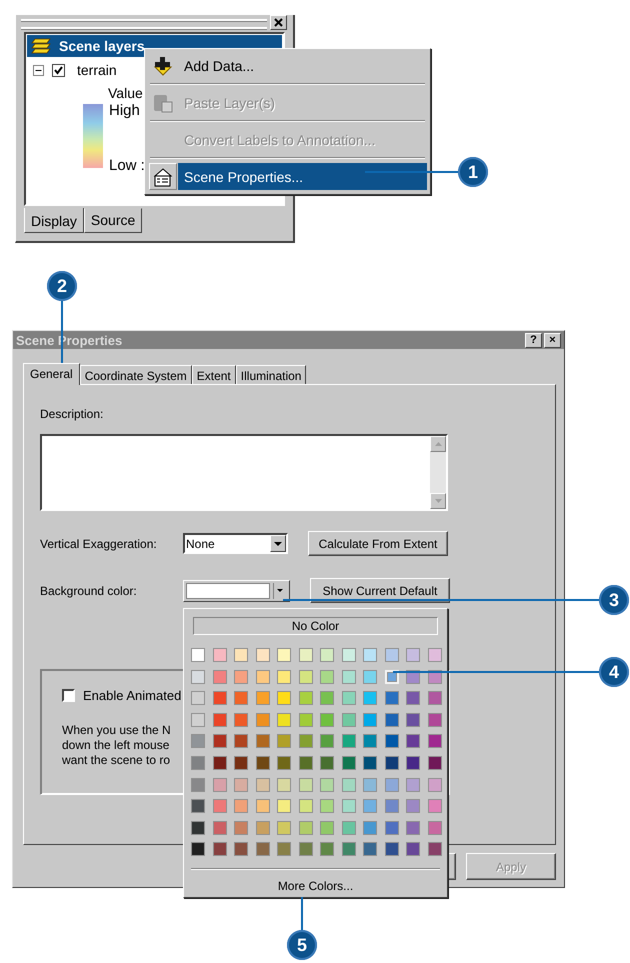 The width and height of the screenshot is (630, 963). Describe the element at coordinates (214, 374) in the screenshot. I see `dialog-tab: Extent` at that location.